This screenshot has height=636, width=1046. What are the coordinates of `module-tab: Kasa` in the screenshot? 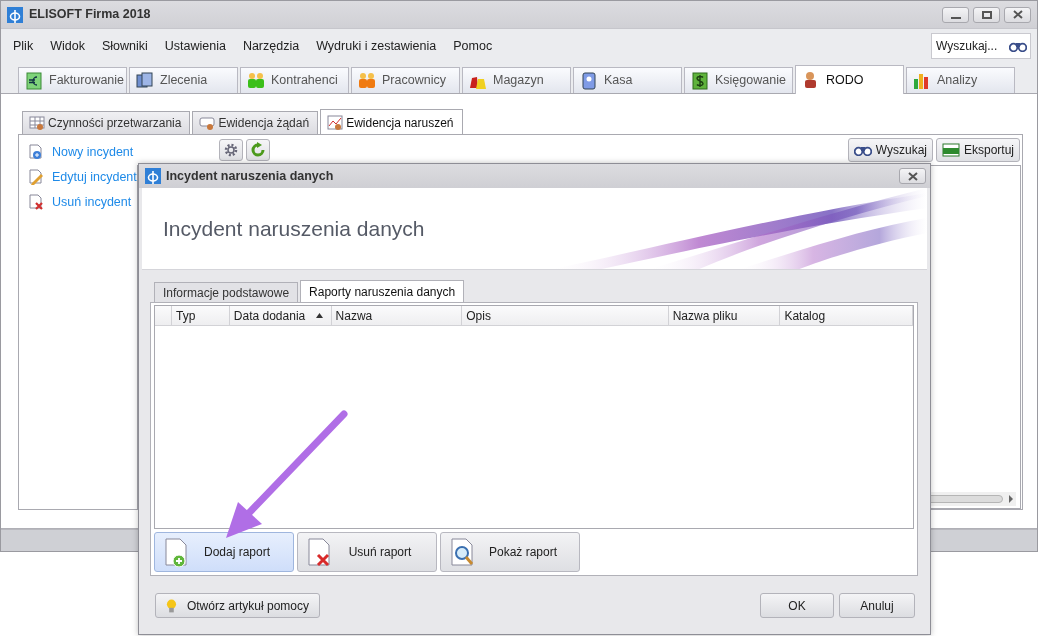 It's located at (627, 80).